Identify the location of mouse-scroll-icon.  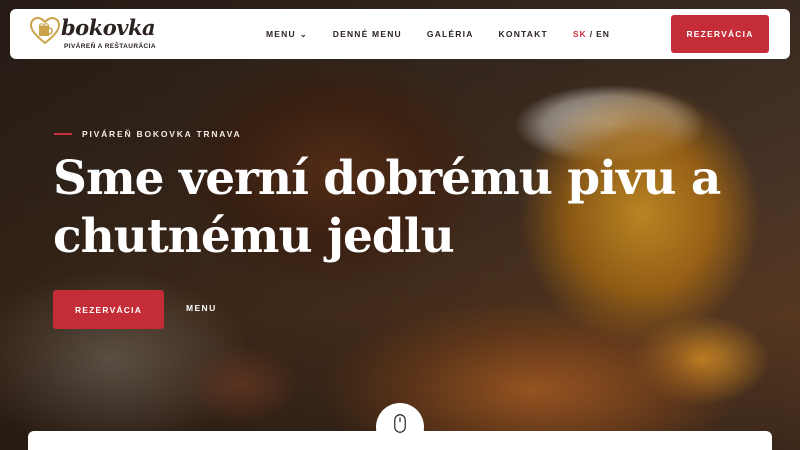
(400, 423).